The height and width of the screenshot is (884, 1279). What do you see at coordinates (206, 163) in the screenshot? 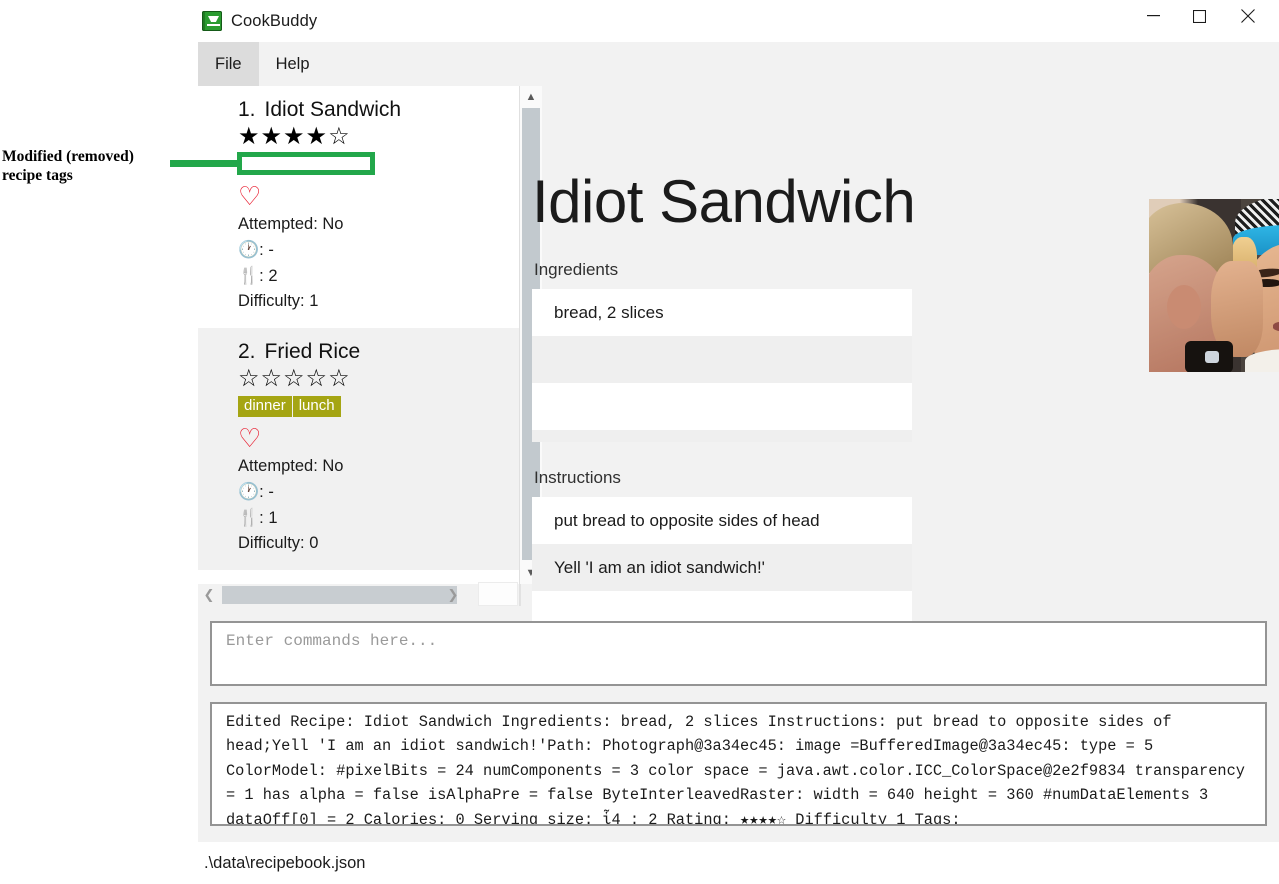
I see `annotation-leader-line` at bounding box center [206, 163].